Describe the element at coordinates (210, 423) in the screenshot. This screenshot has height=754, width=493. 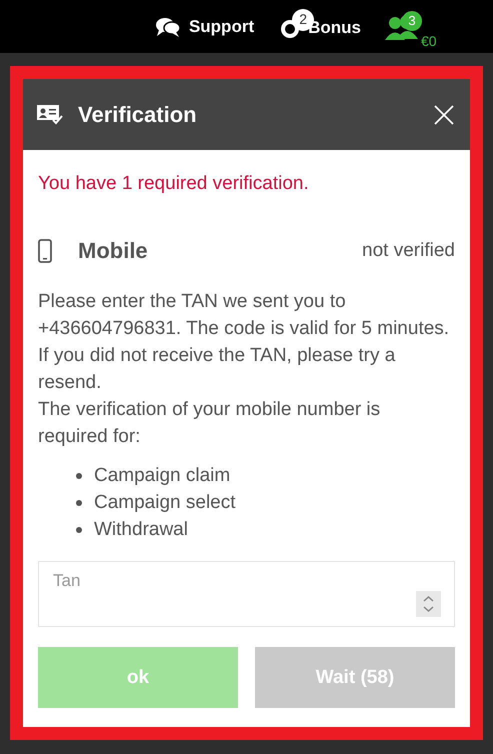
I see `instruction-text: The verification of your mobile number is required for:` at that location.